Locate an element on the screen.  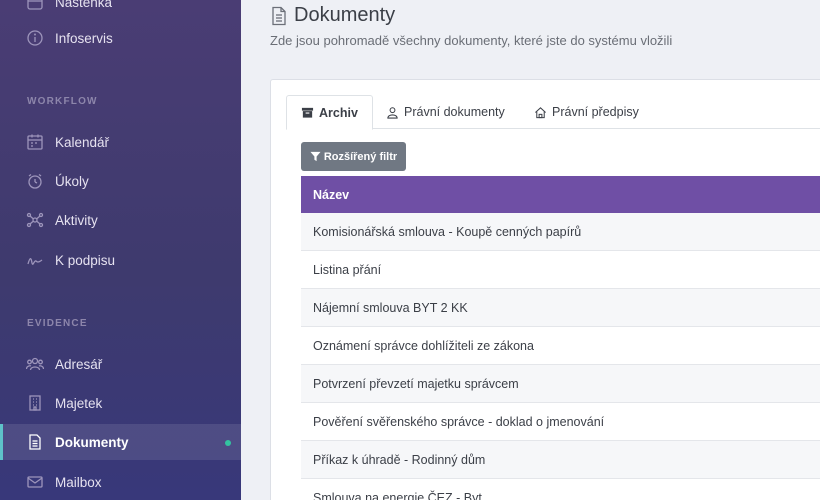
page-title-row: Dokumenty is located at coordinates (471, 15).